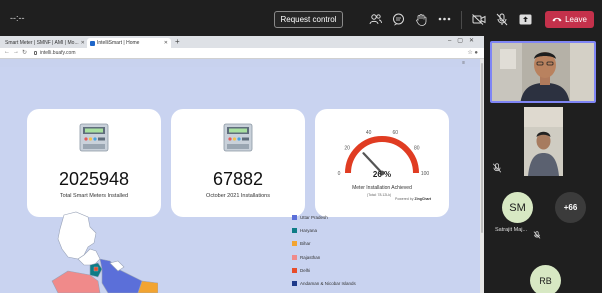 This screenshot has width=602, height=293. I want to click on meeting-toolbar: --:-- Request control Leave, so click(301, 18).